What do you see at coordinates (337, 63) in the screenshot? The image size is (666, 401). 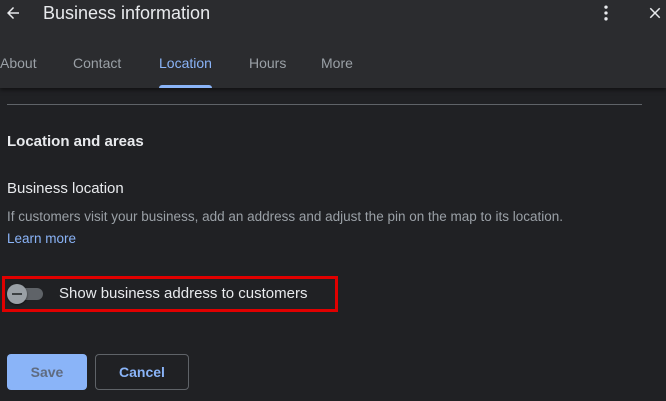 I see `tab-label: More` at bounding box center [337, 63].